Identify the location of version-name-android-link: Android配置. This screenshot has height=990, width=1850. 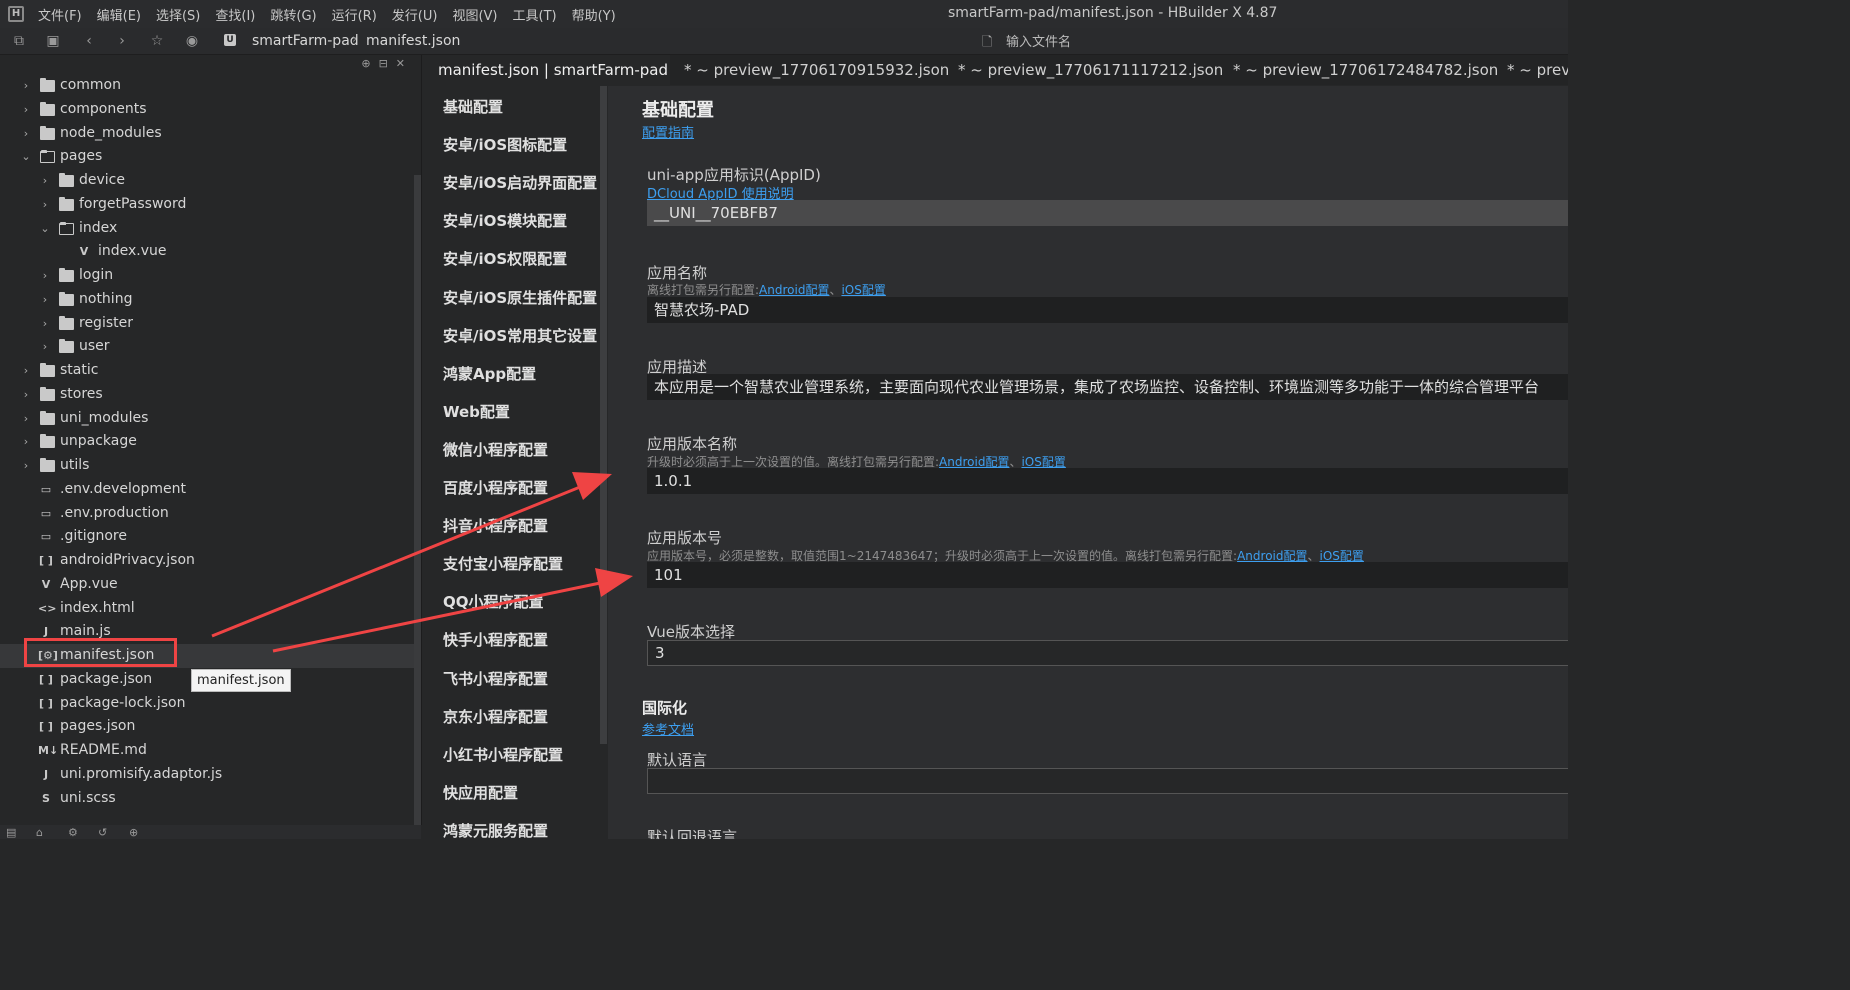
(974, 462).